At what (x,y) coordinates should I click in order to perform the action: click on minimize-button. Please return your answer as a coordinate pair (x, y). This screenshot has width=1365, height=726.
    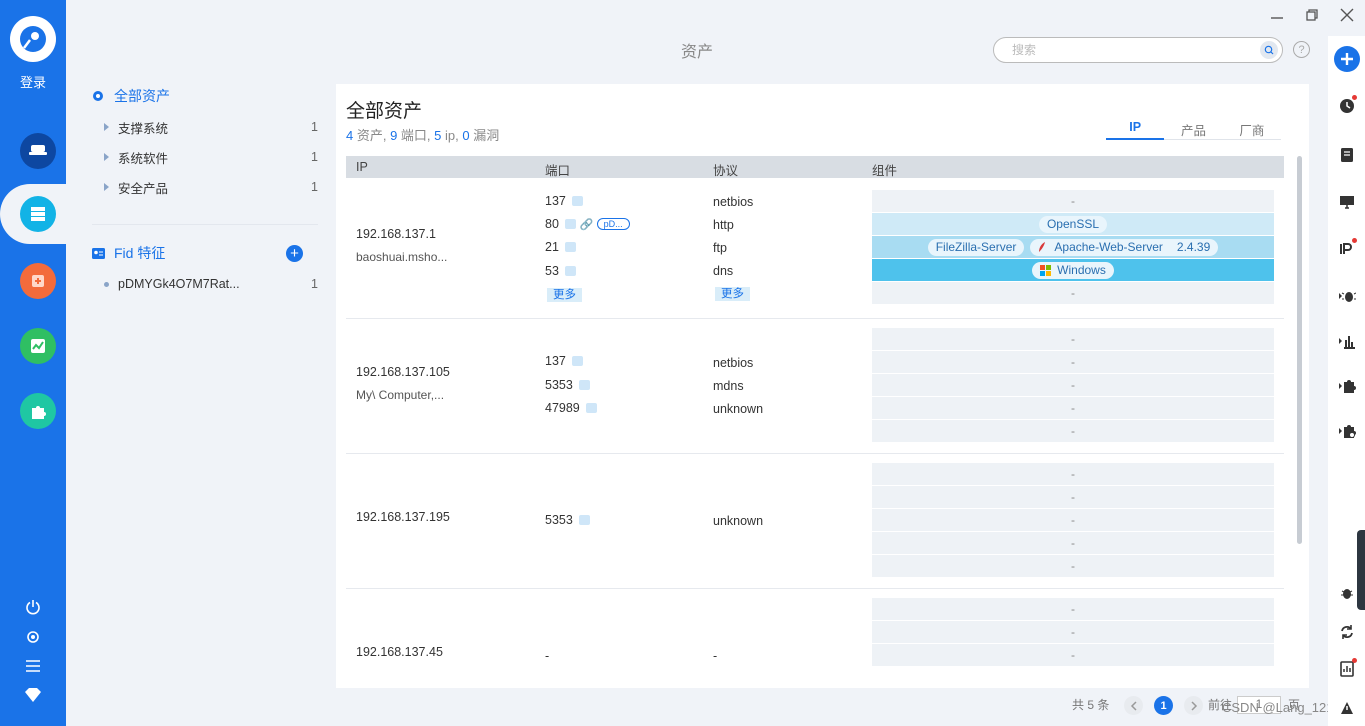
    Looking at the image, I should click on (1277, 15).